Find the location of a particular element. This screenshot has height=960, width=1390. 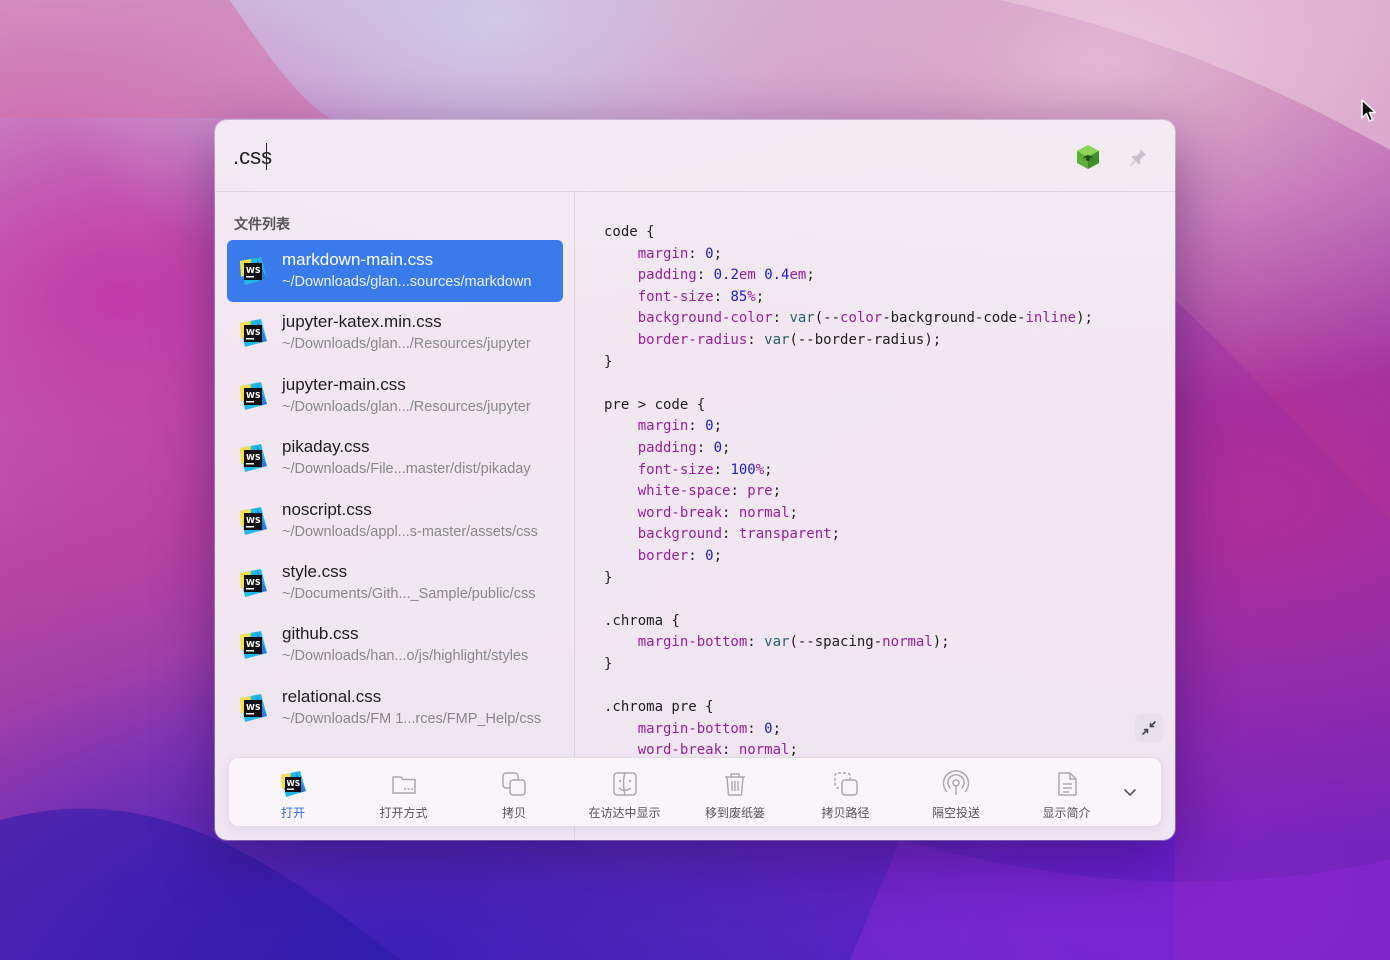

collapse-arrows-icon is located at coordinates (1149, 728).